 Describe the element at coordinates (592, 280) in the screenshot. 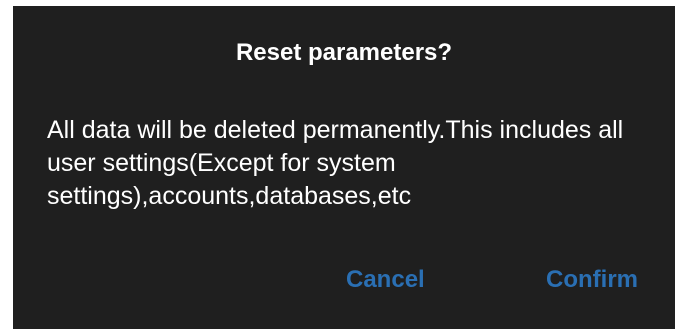

I see `confirm-button: Confirm` at that location.